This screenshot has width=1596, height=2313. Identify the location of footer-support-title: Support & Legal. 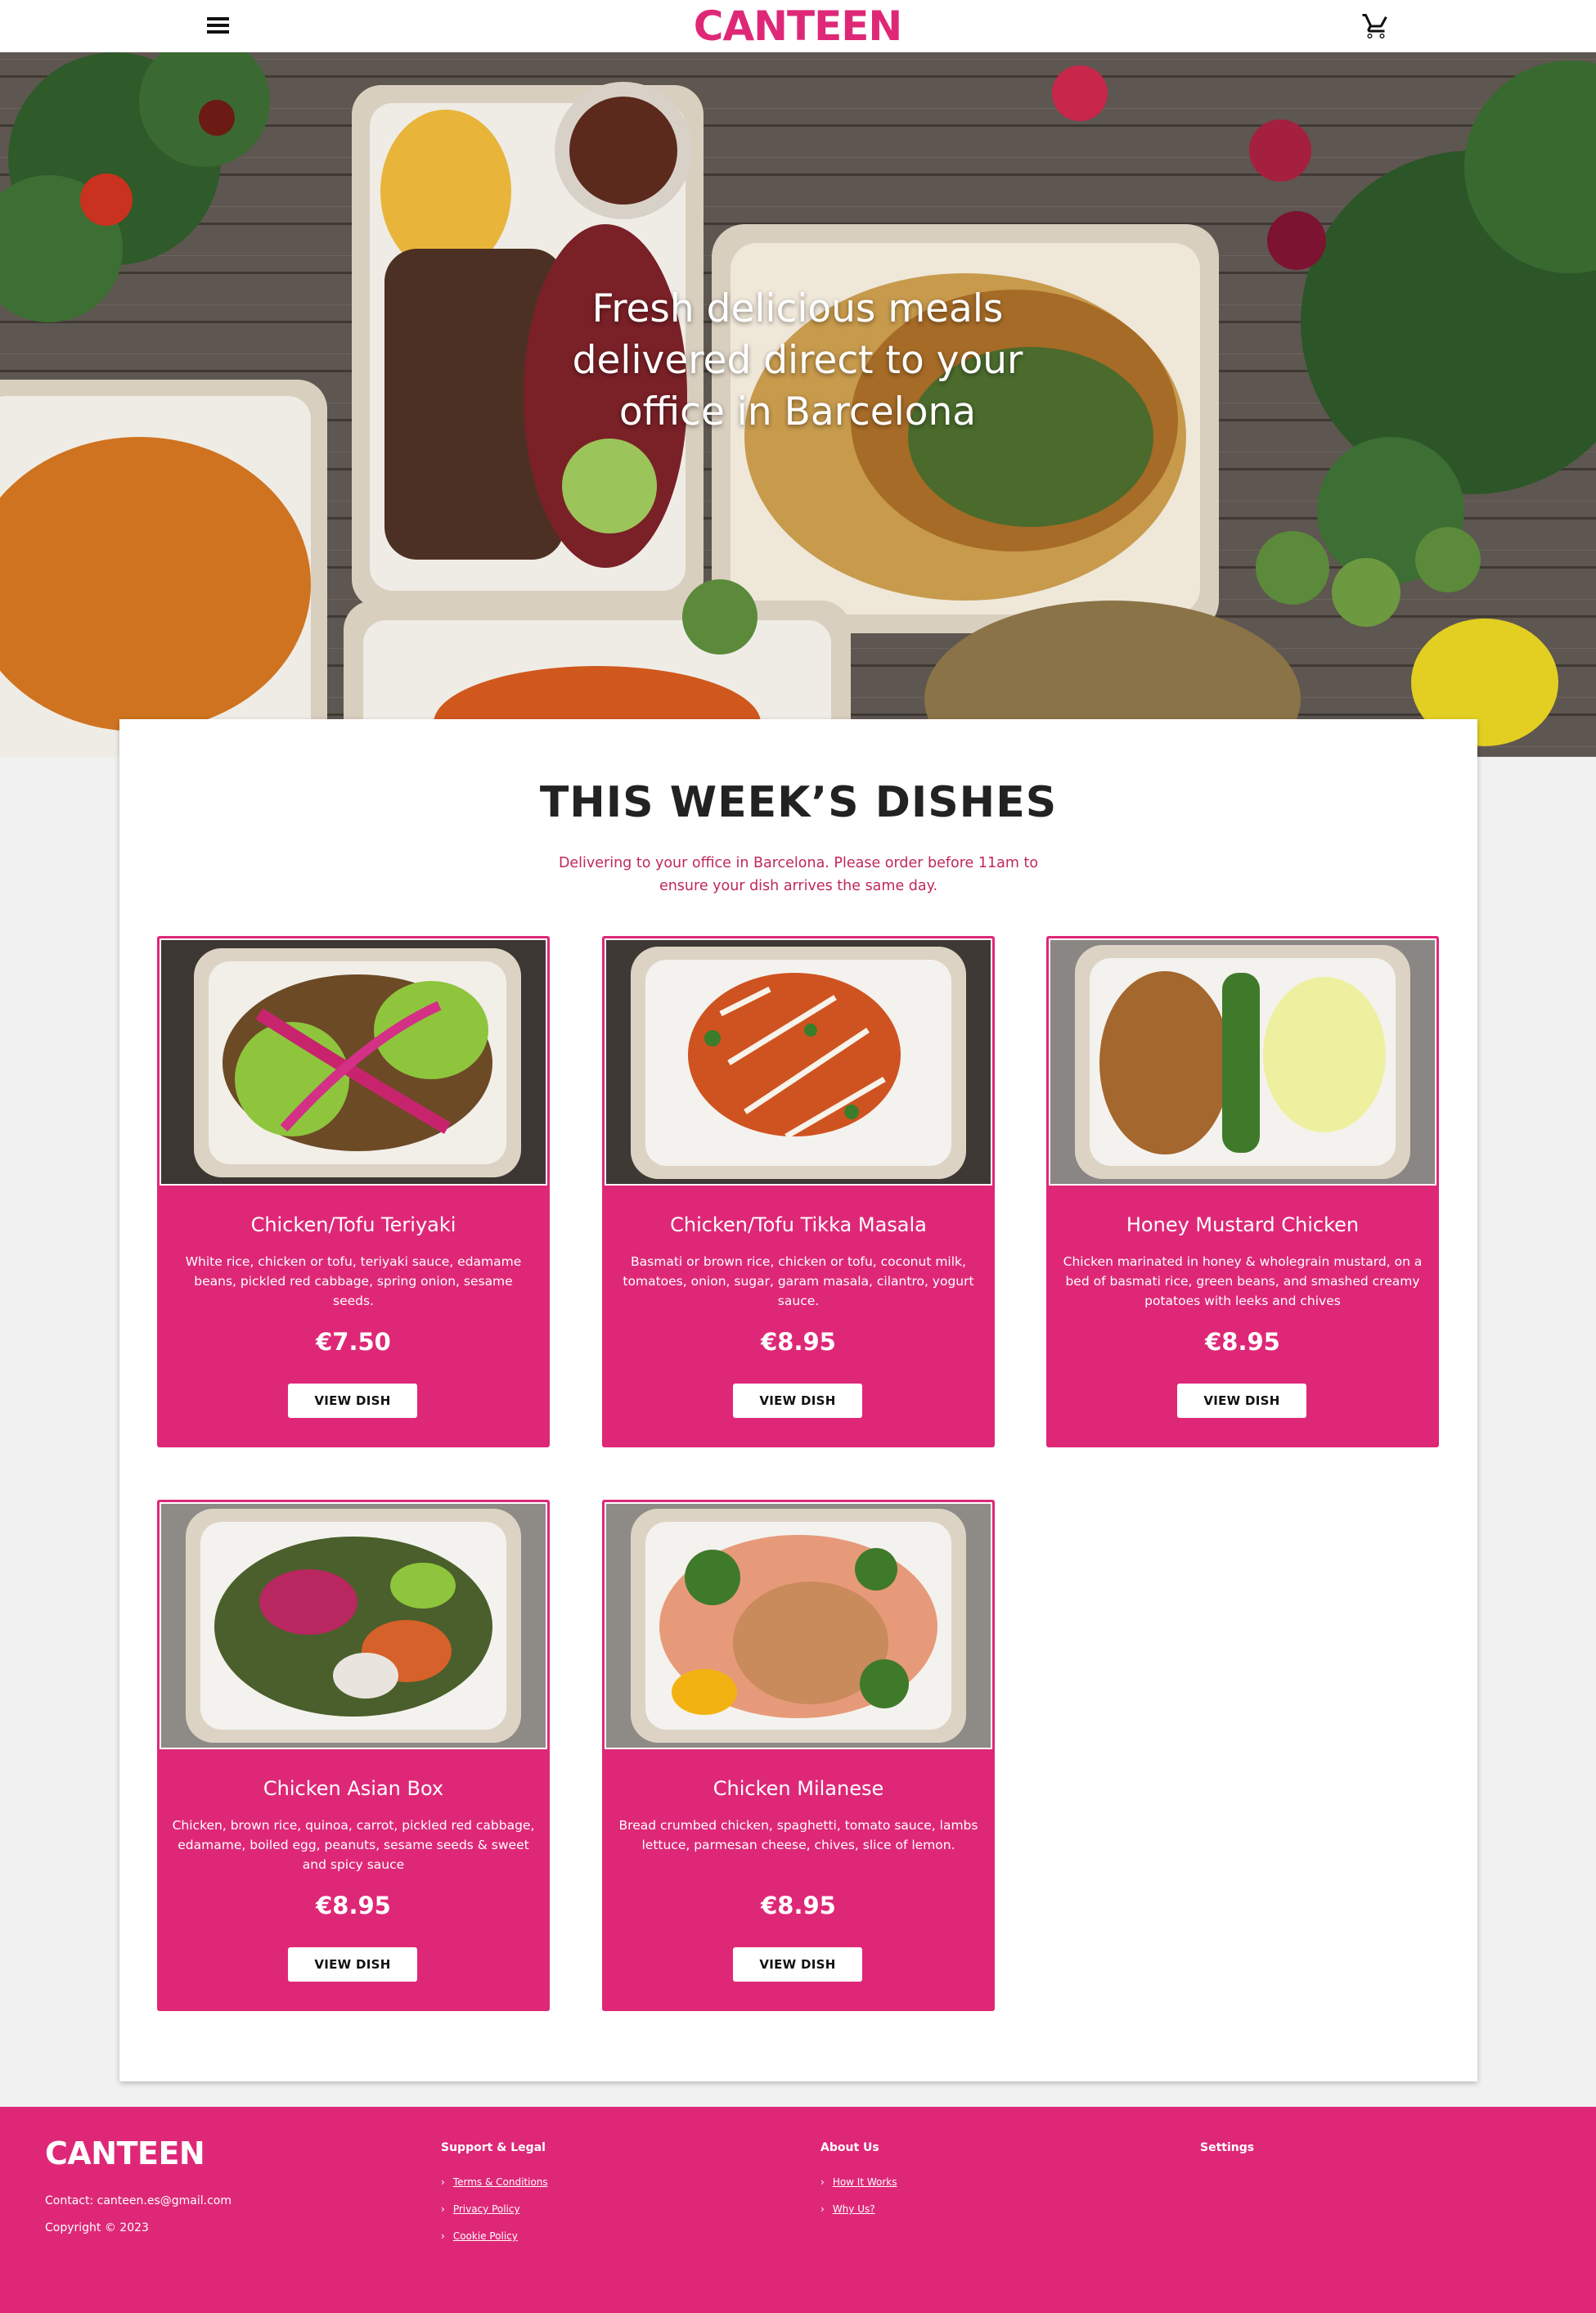
(493, 2148).